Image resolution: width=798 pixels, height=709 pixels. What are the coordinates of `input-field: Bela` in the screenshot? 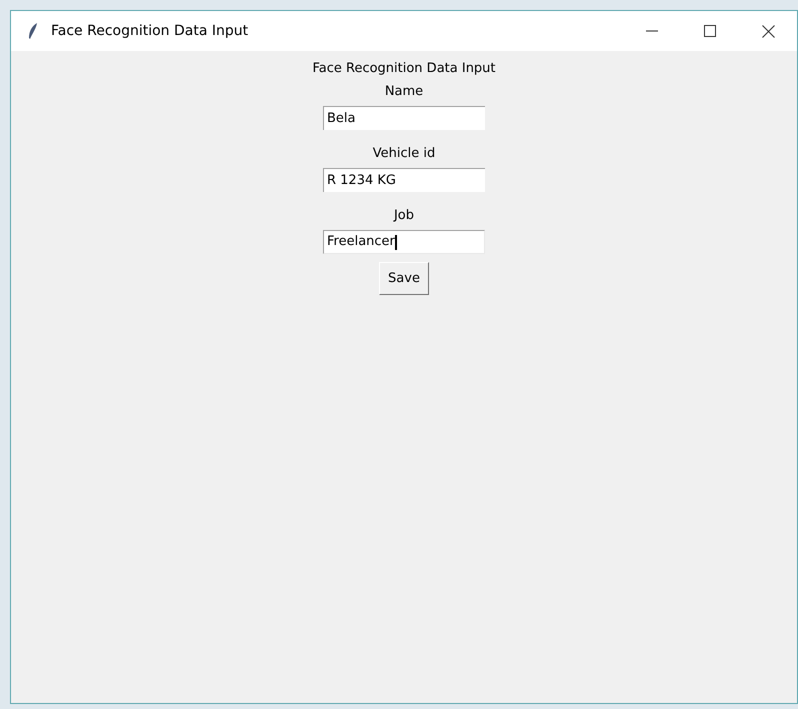 It's located at (404, 118).